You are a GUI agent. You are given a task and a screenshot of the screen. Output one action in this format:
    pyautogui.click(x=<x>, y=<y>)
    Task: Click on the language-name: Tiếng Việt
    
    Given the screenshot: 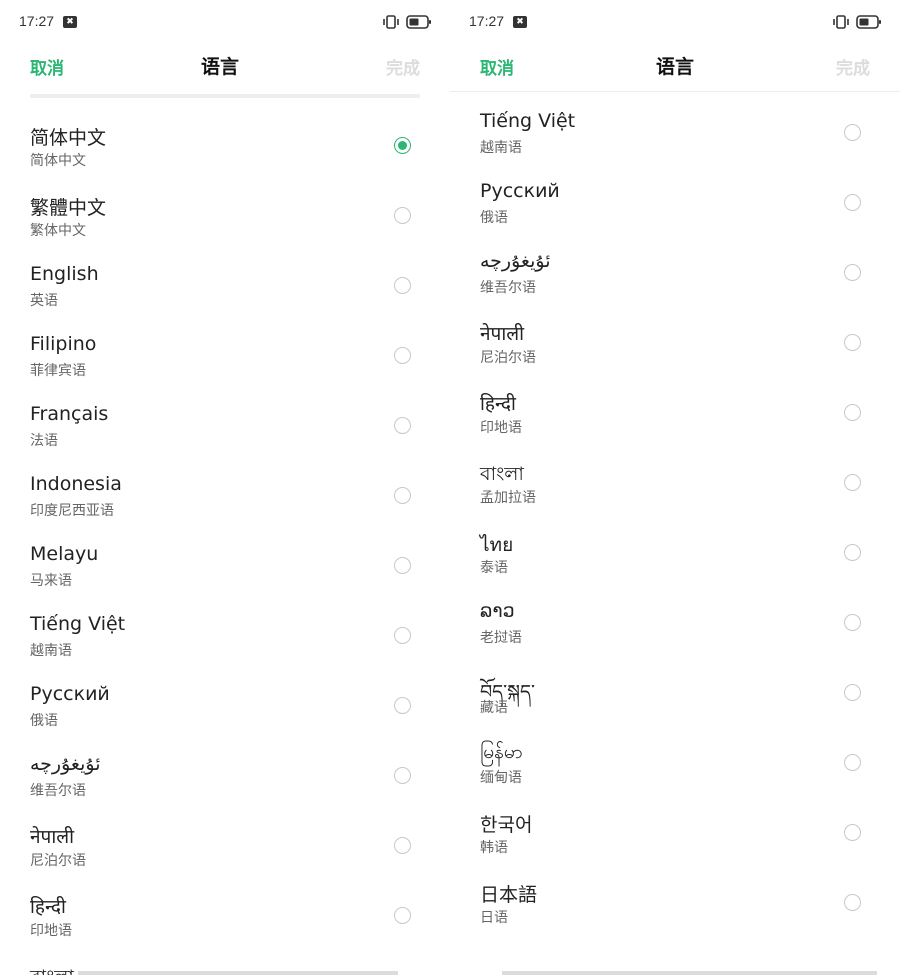 What is the action you would take?
    pyautogui.click(x=528, y=121)
    